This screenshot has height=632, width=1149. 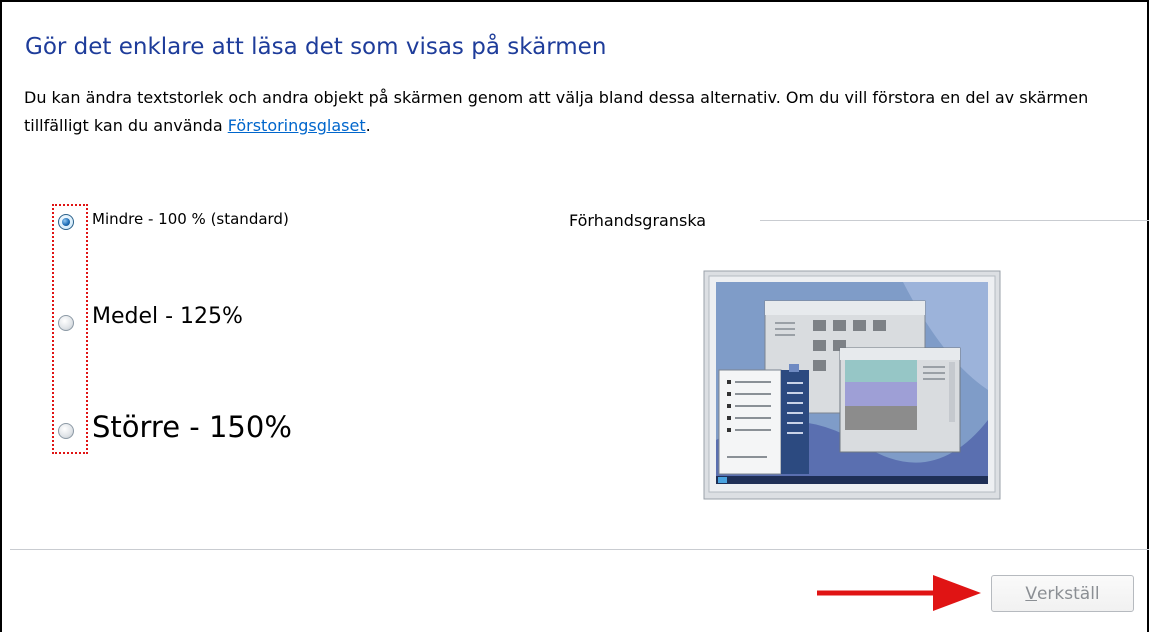 What do you see at coordinates (579, 549) in the screenshot?
I see `footer-separator` at bounding box center [579, 549].